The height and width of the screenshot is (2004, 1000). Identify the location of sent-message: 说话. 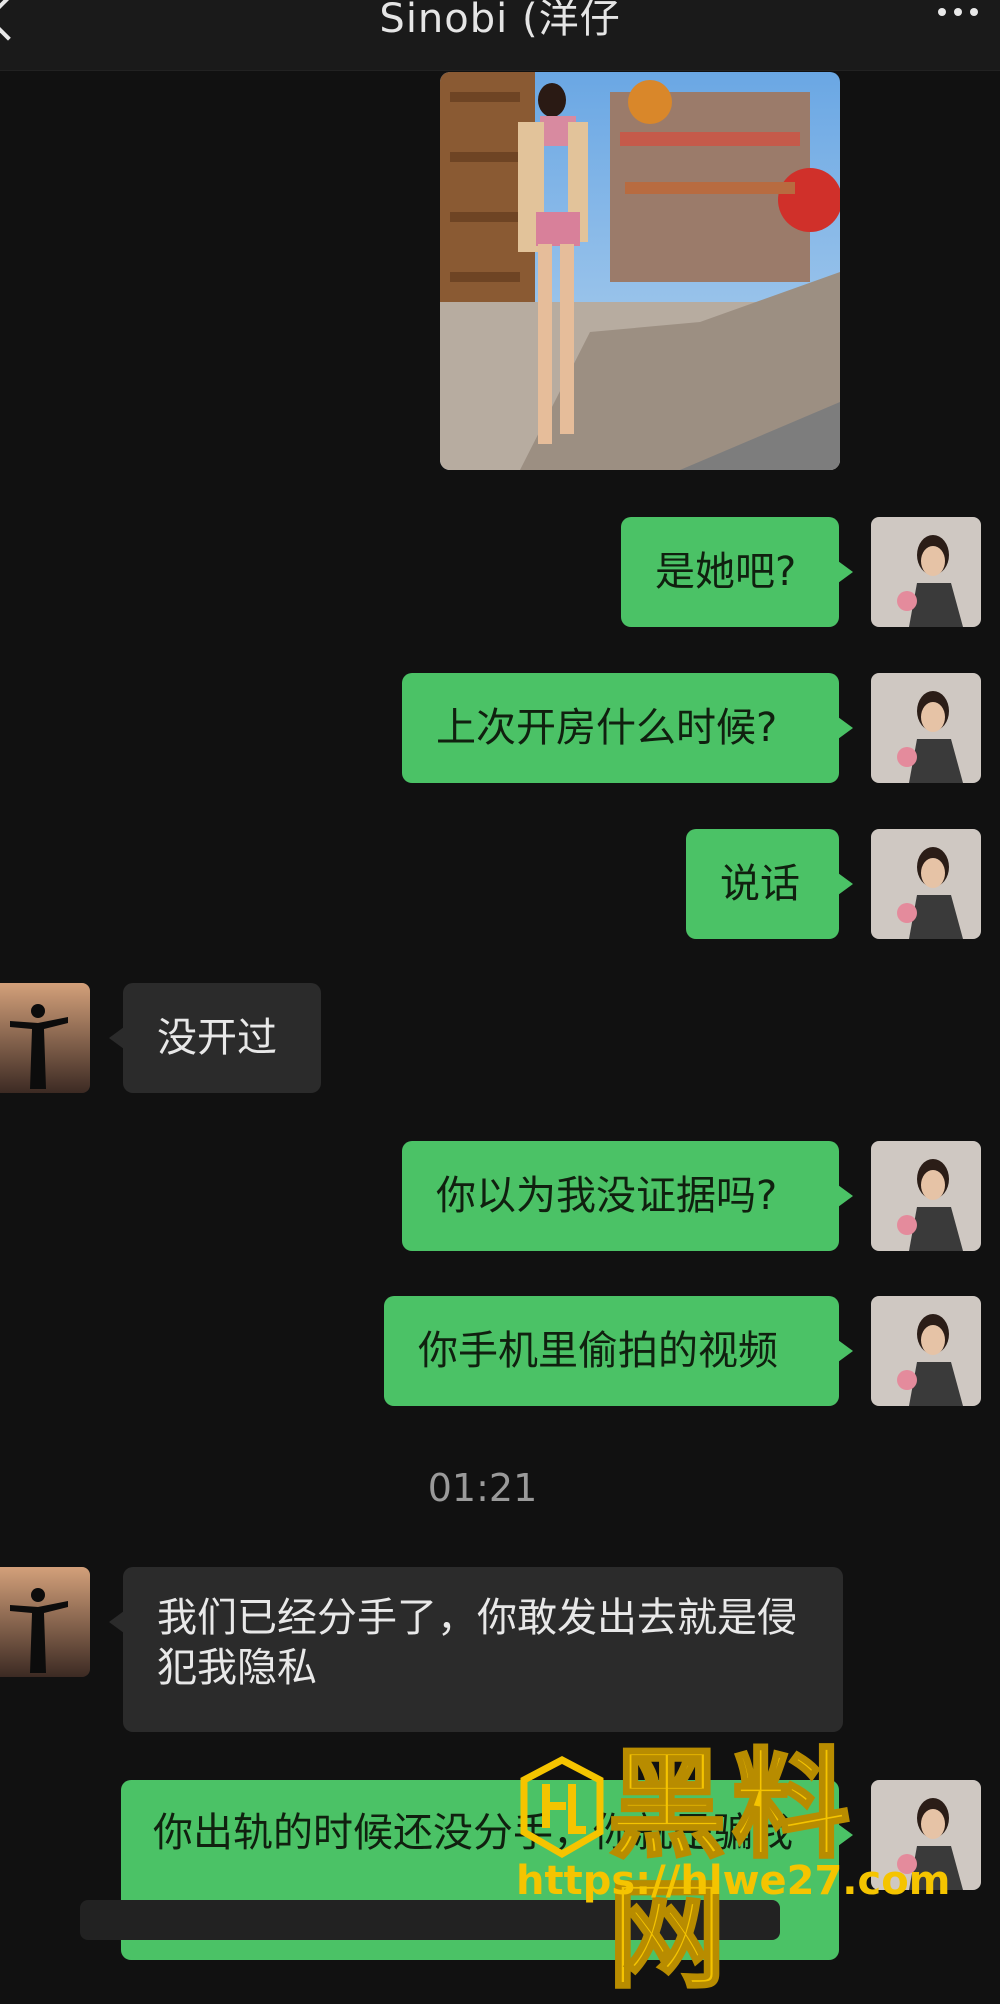
(769, 884).